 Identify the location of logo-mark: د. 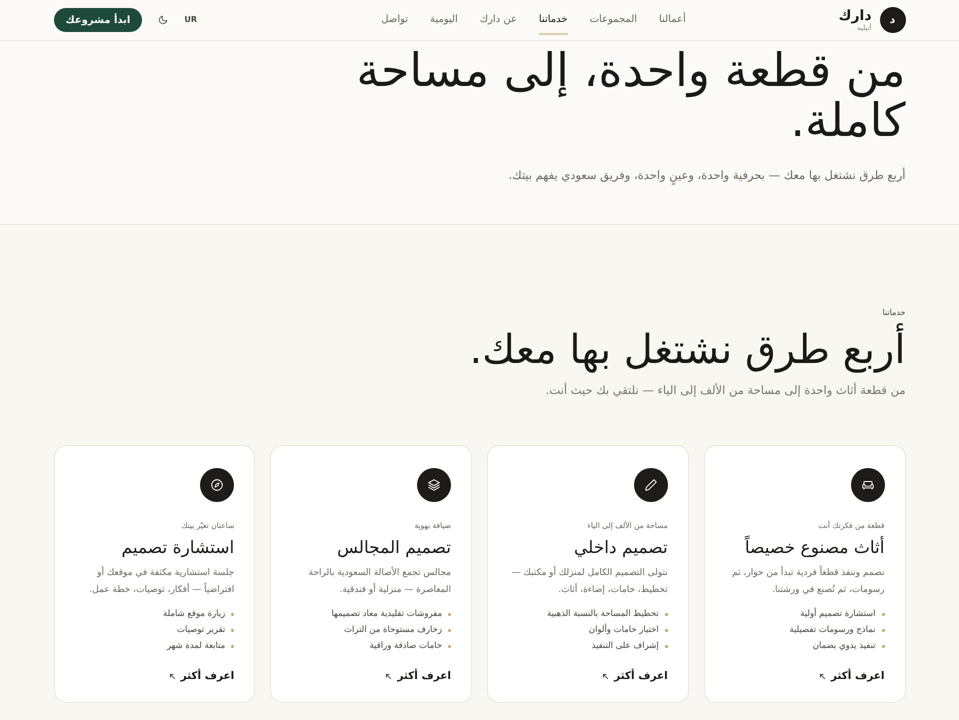
(893, 20).